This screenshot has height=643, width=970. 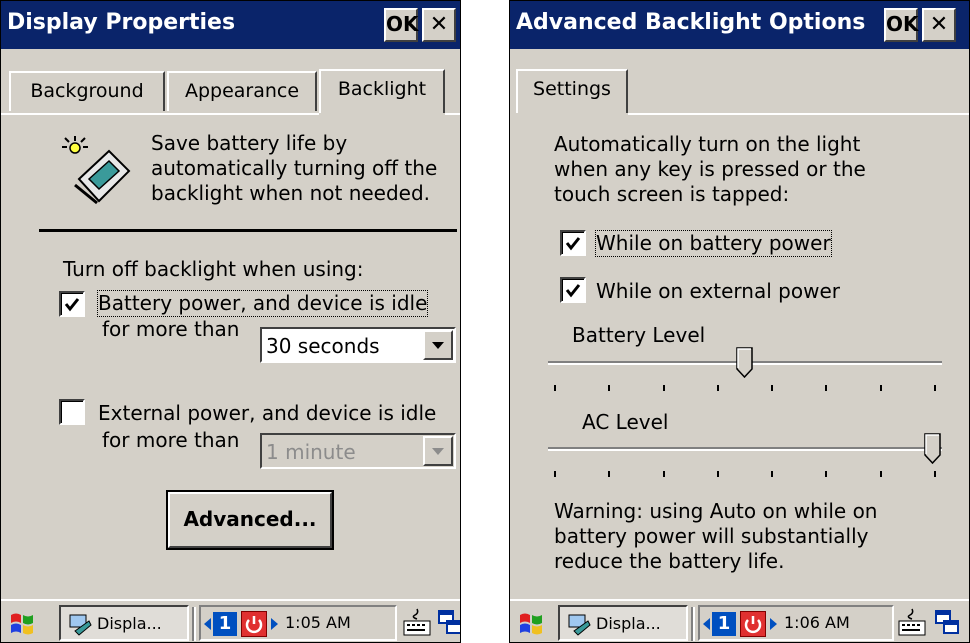 What do you see at coordinates (323, 346) in the screenshot?
I see `battery-timeout-value: 30 seconds` at bounding box center [323, 346].